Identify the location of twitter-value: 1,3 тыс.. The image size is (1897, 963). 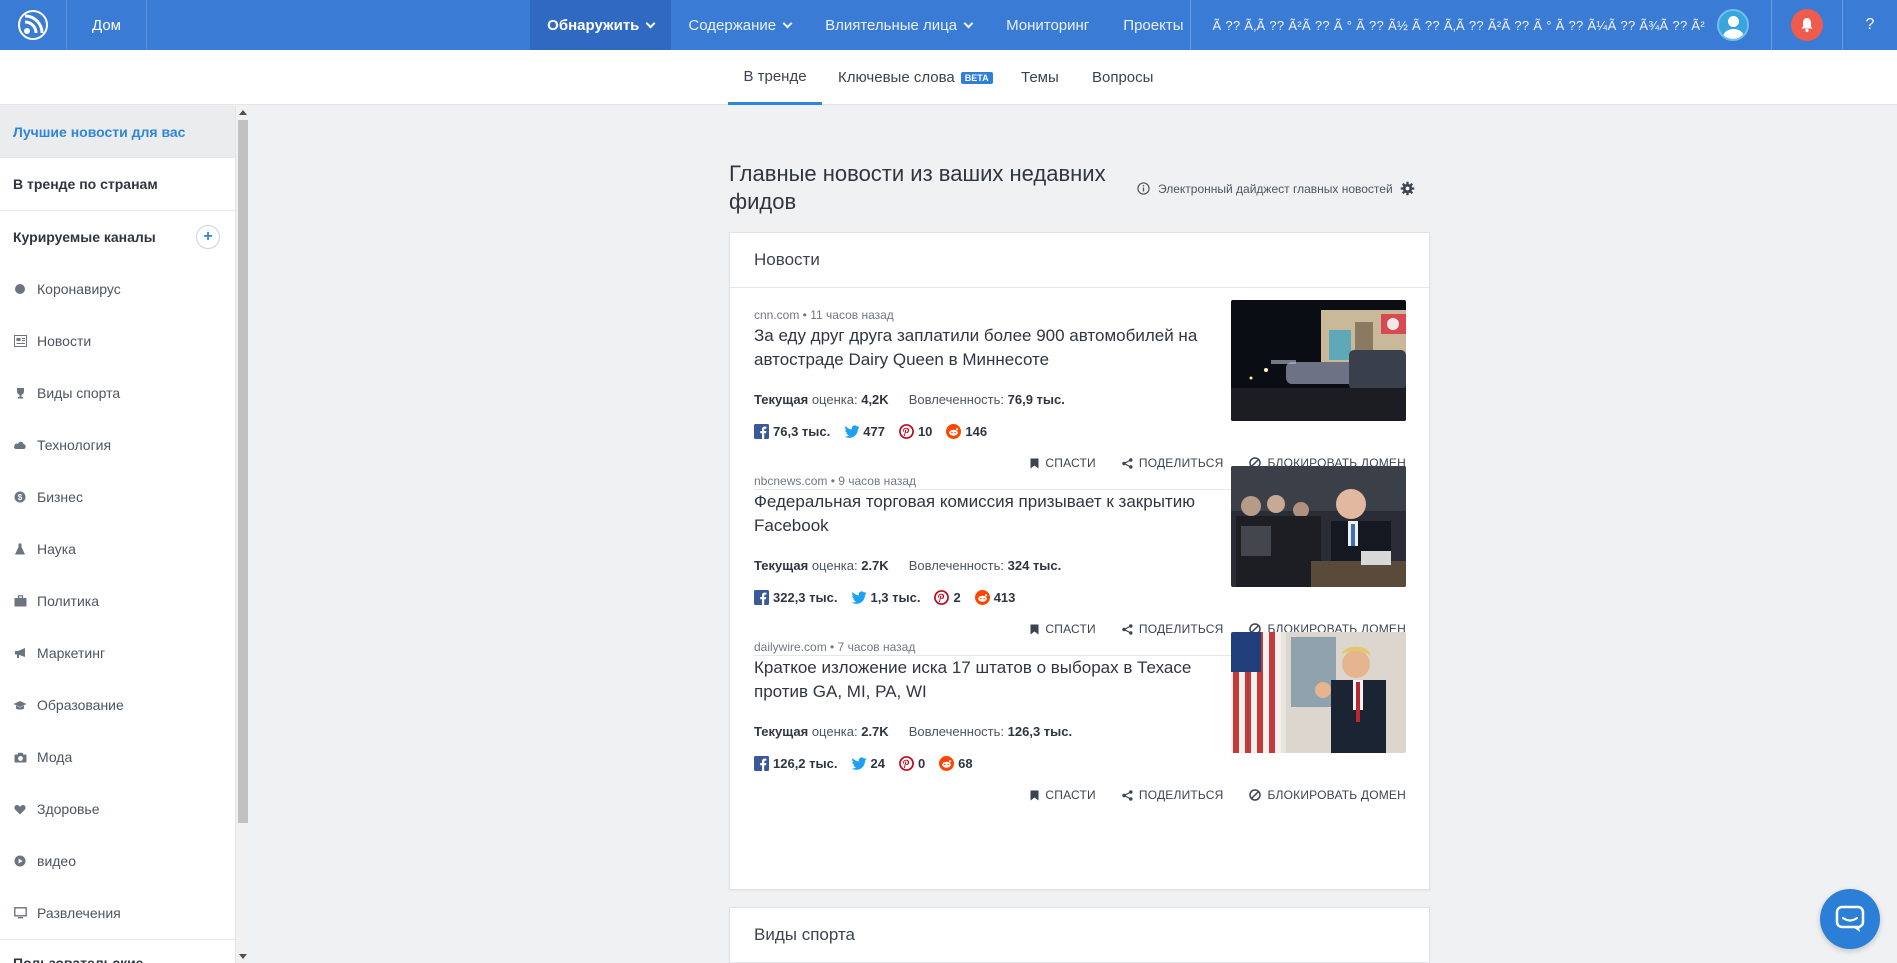
(895, 597).